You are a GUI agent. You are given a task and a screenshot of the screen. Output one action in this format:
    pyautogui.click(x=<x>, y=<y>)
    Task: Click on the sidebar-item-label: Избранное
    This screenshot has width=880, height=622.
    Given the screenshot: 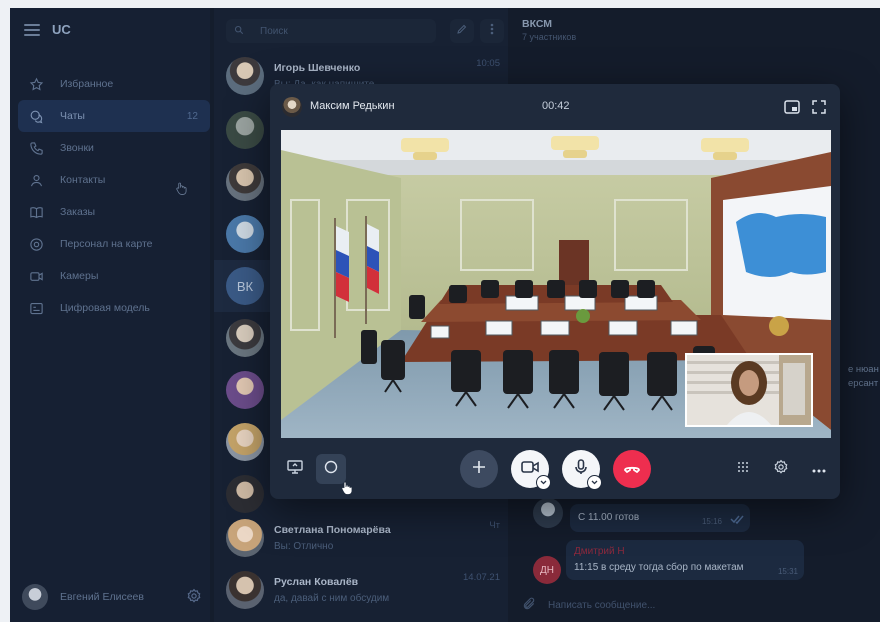 What is the action you would take?
    pyautogui.click(x=87, y=84)
    